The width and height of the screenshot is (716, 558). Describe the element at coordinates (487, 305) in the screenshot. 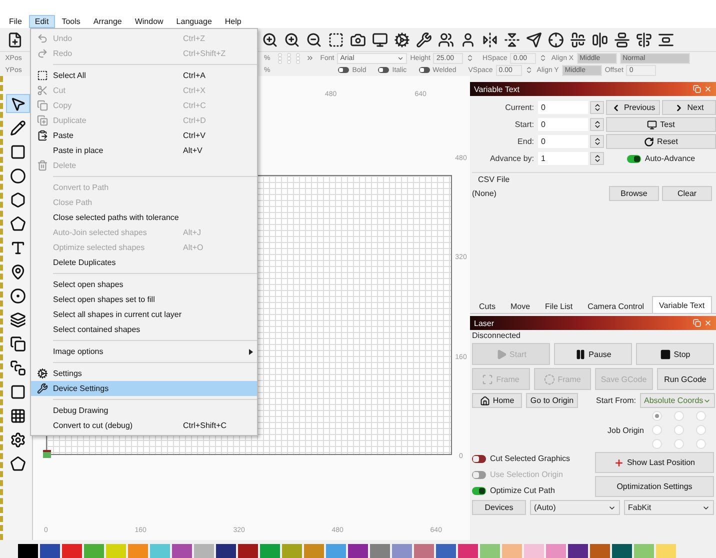

I see `panel-tab: Cuts` at that location.